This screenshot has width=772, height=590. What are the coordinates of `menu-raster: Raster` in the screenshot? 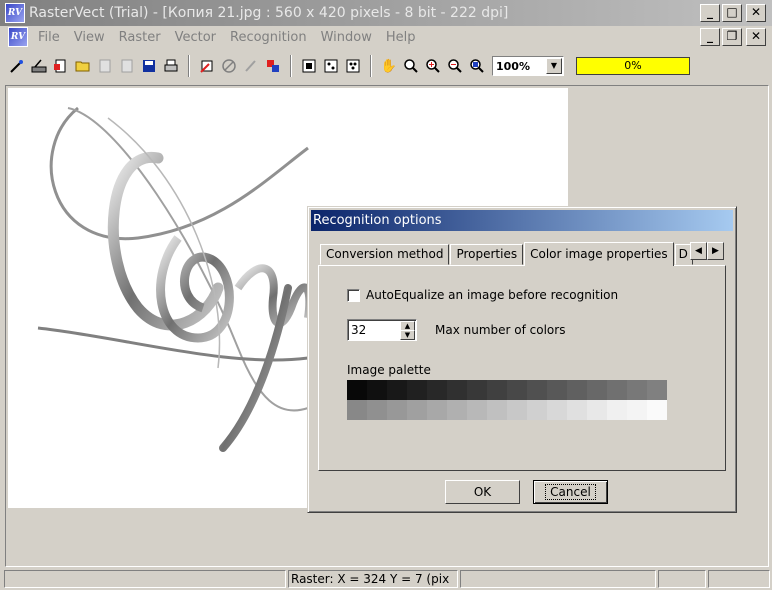 It's located at (140, 37).